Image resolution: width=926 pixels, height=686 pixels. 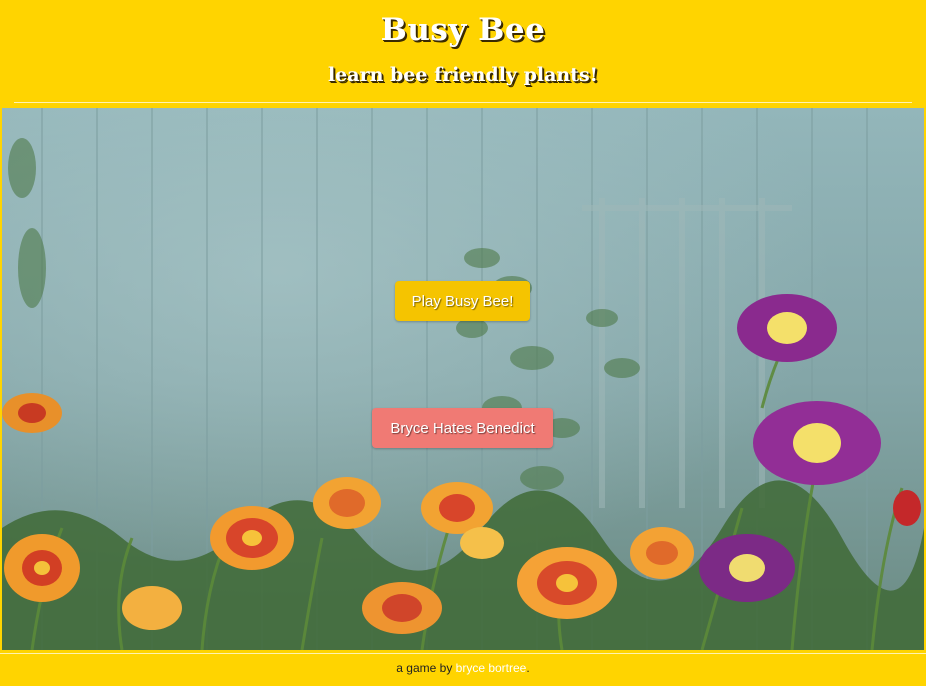 I want to click on page-subtitle: learn bee friendly plants!, so click(x=463, y=75).